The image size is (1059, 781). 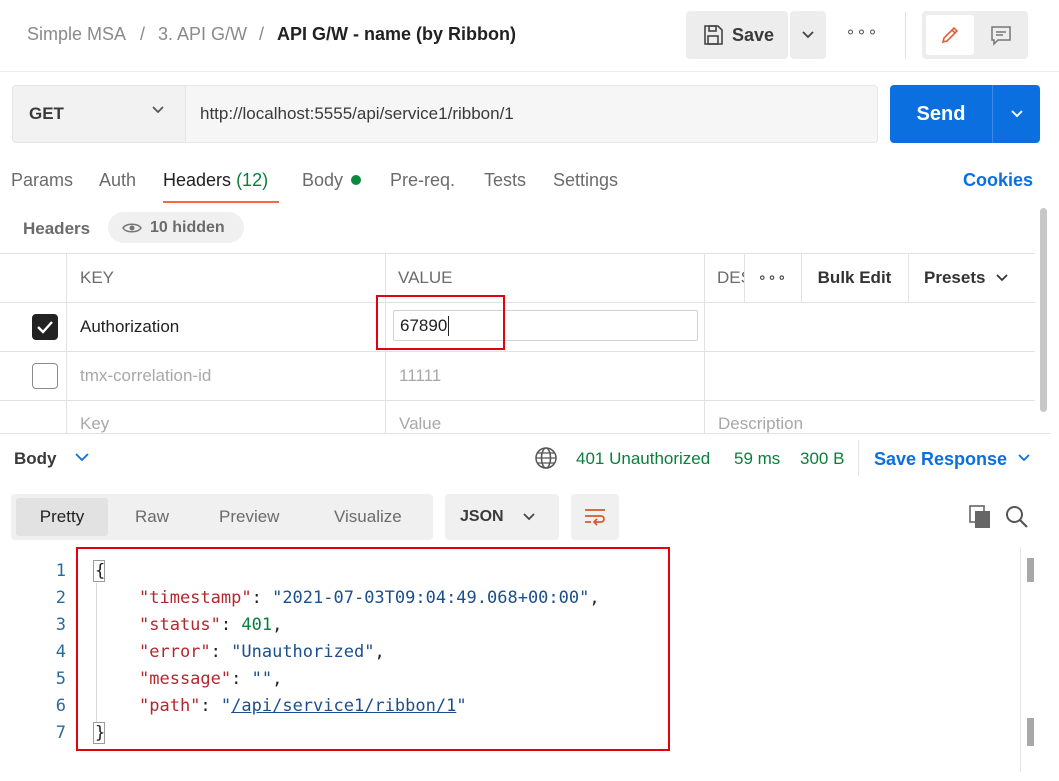 I want to click on hidden-headers-label: 10 hidden, so click(x=187, y=227).